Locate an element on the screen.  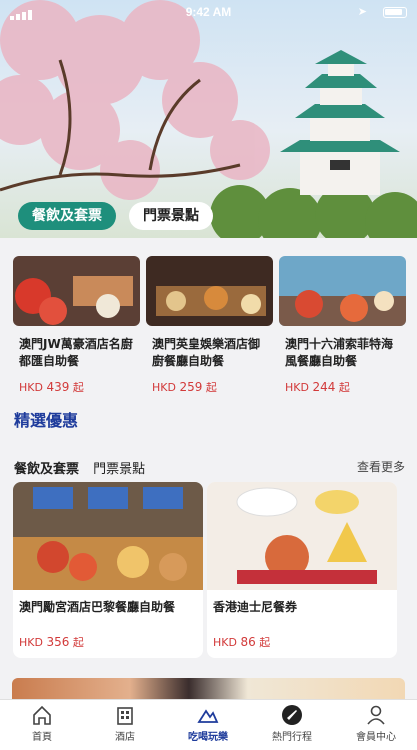
chip-dining: 餐飲及套票 is located at coordinates (67, 216).